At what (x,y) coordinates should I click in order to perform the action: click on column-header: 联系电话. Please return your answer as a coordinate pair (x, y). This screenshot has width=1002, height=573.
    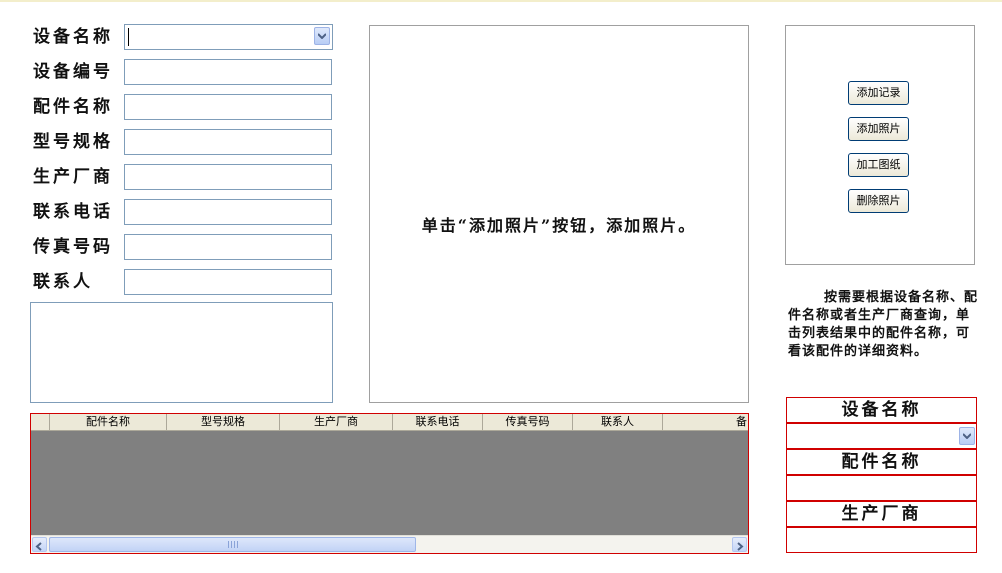
    Looking at the image, I should click on (438, 422).